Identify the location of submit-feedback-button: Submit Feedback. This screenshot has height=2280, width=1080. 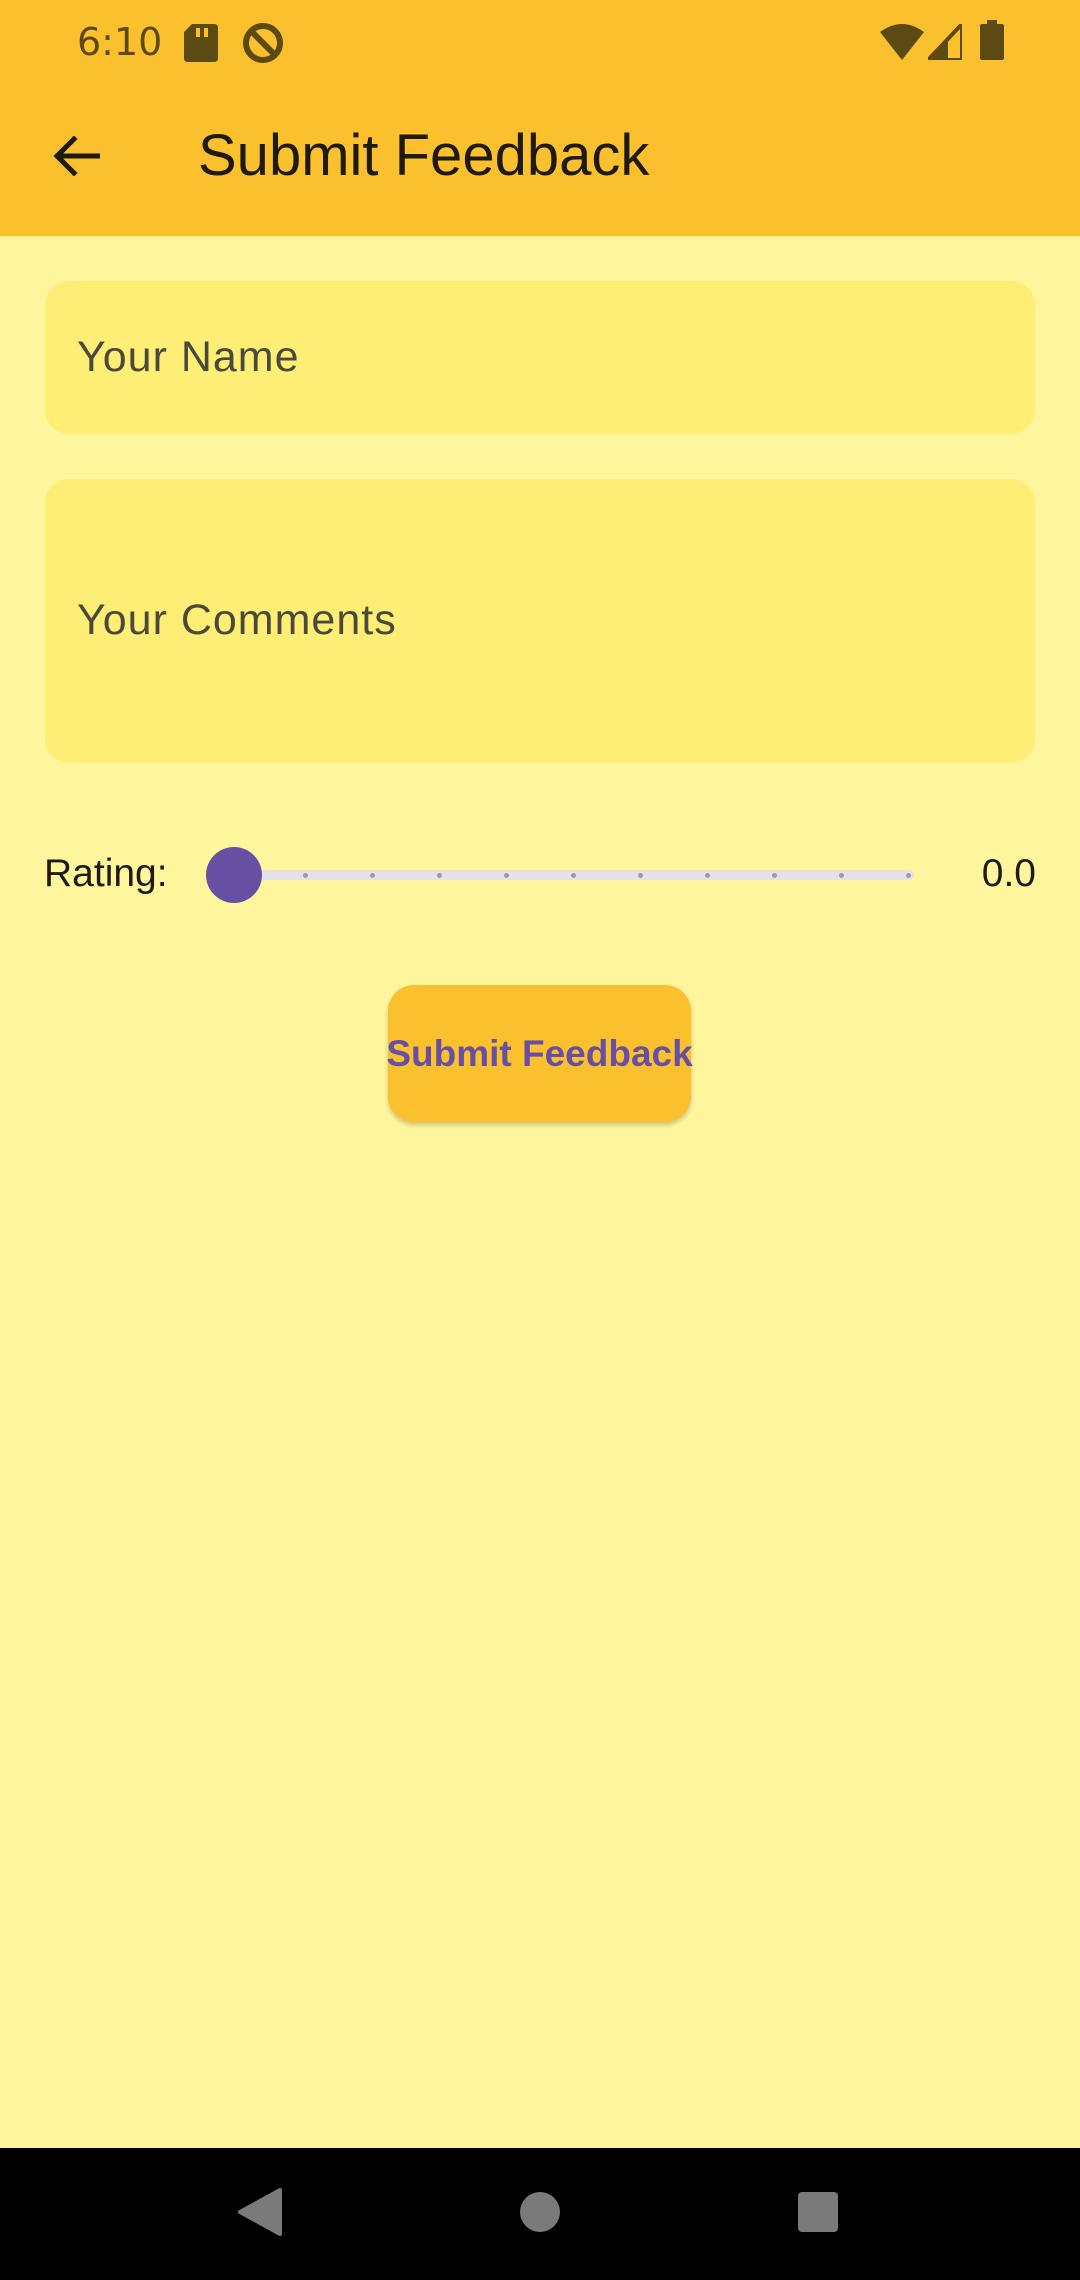
(539, 1053).